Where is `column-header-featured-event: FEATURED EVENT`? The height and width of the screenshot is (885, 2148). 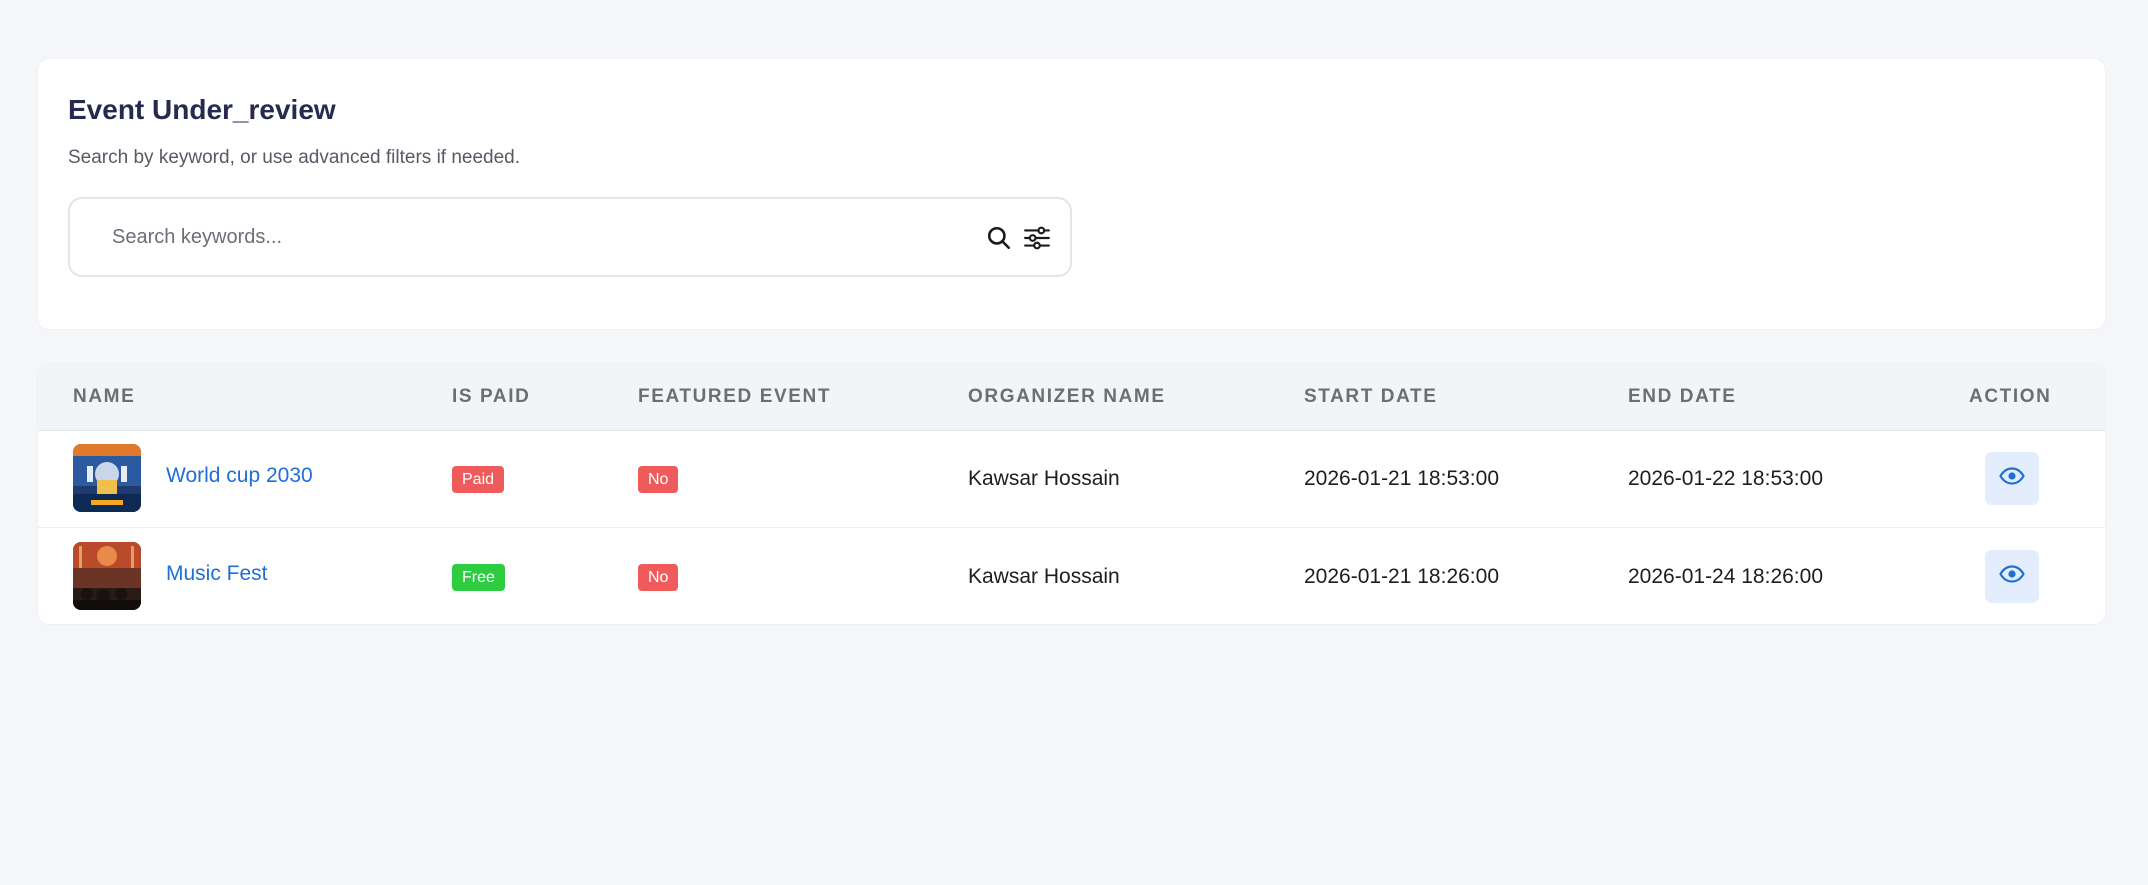
column-header-featured-event: FEATURED EVENT is located at coordinates (735, 396).